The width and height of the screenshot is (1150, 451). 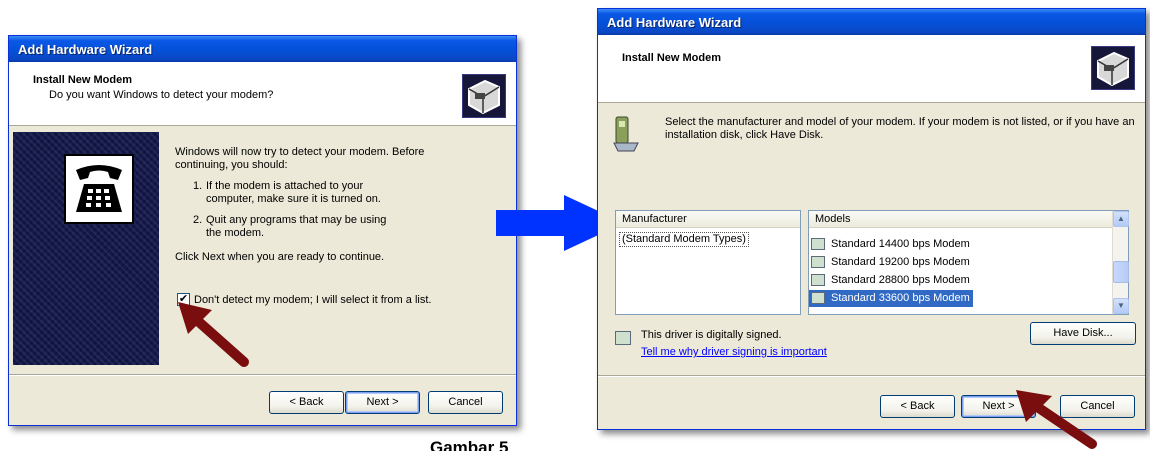 What do you see at coordinates (684, 239) in the screenshot?
I see `manufacturer-item: (Standard Modem Types)` at bounding box center [684, 239].